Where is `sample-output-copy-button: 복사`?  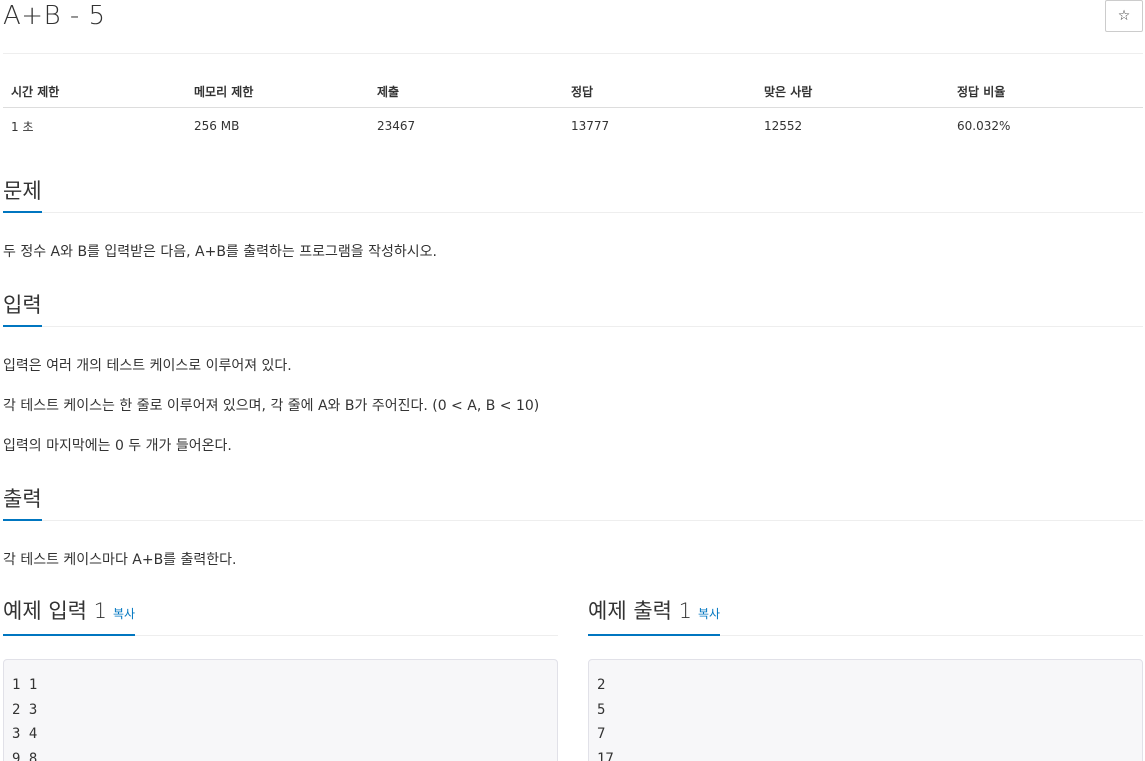
sample-output-copy-button: 복사 is located at coordinates (709, 614).